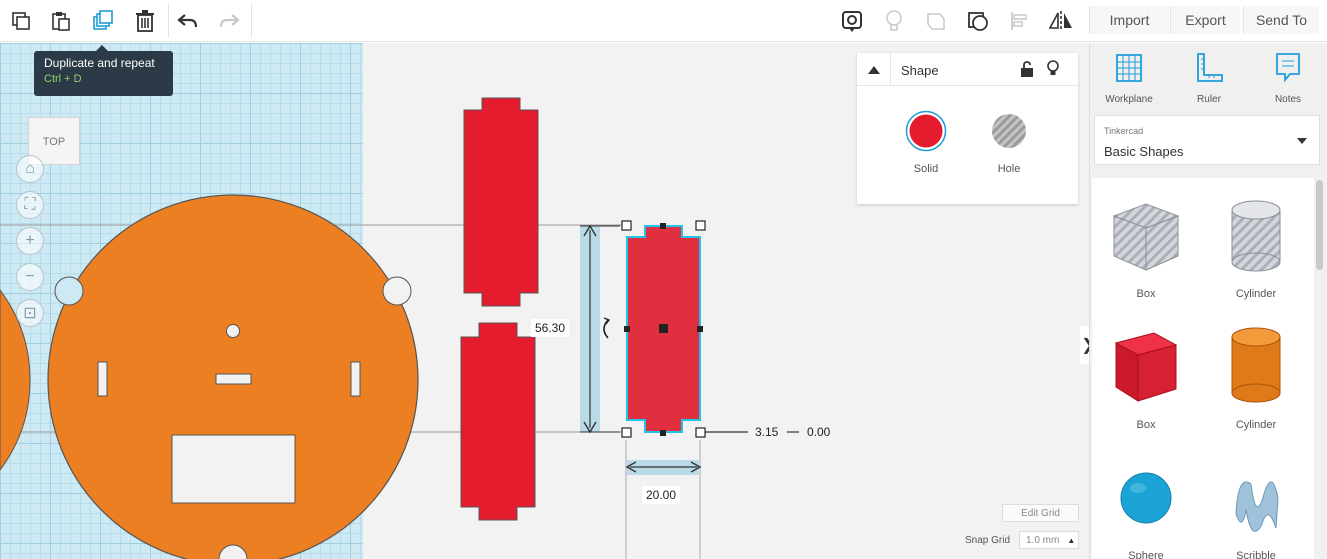  What do you see at coordinates (852, 21) in the screenshot?
I see `camera-view-icon` at bounding box center [852, 21].